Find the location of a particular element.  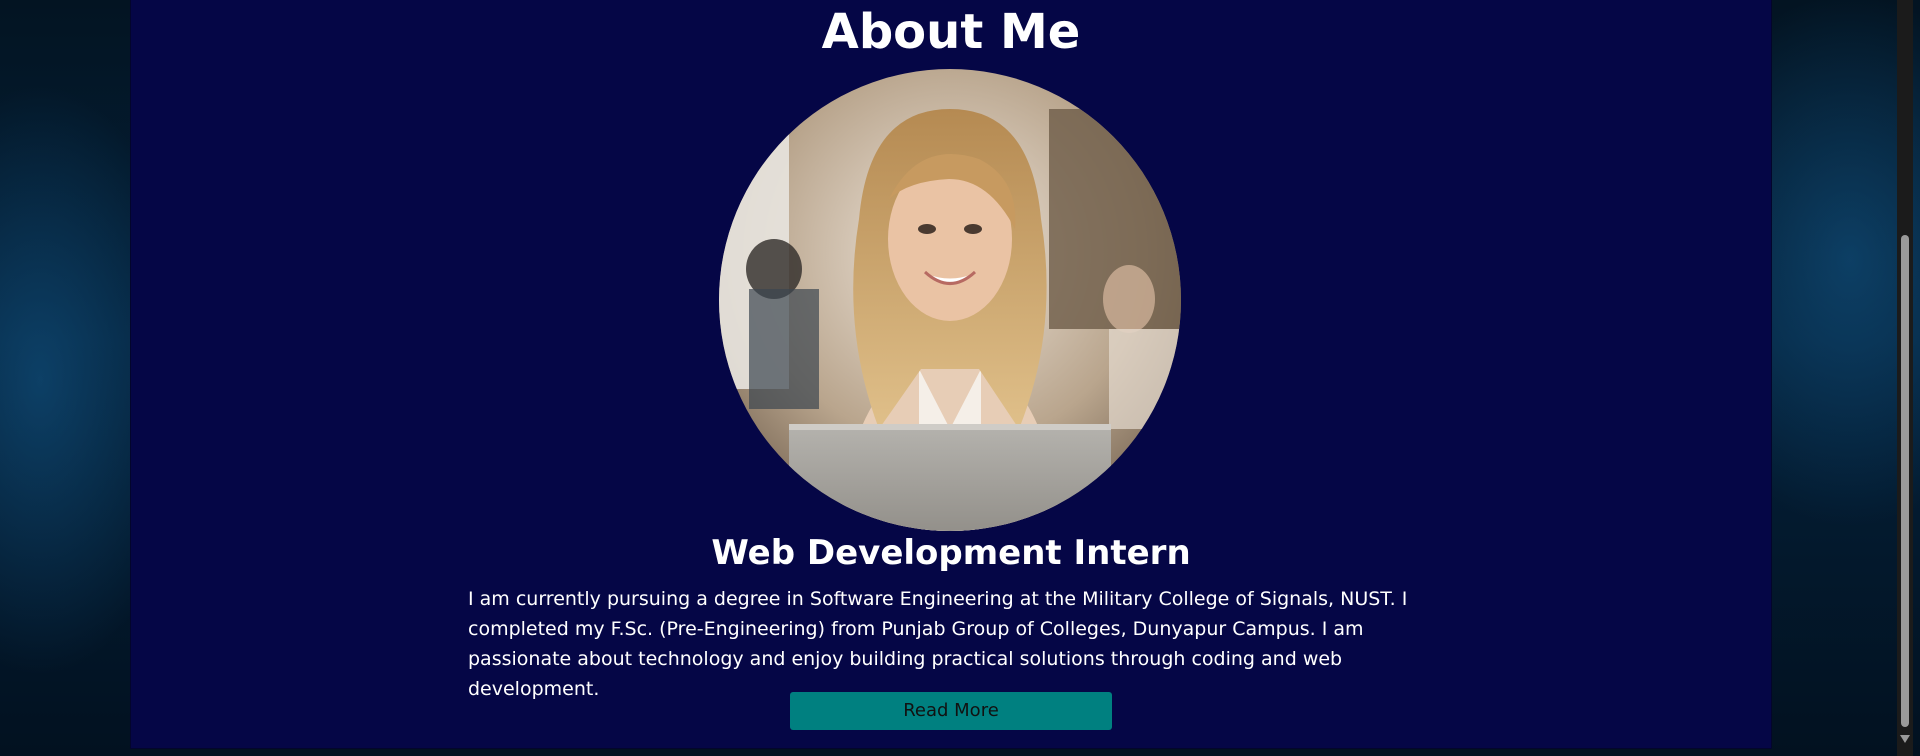

scrollbar-thumb is located at coordinates (1905, 481).